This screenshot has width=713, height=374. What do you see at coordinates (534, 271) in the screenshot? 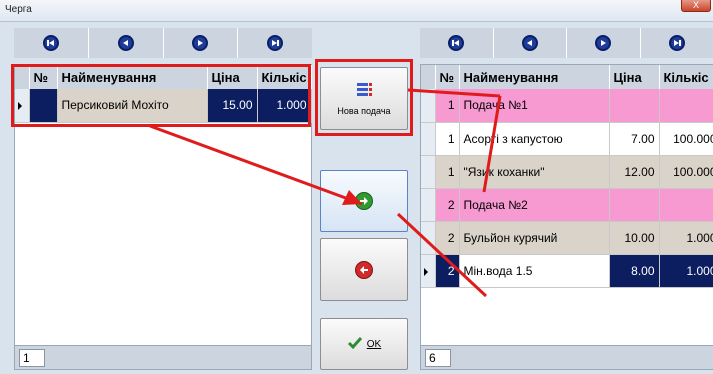
I see `cell-name: Мін.вода 1.5` at bounding box center [534, 271].